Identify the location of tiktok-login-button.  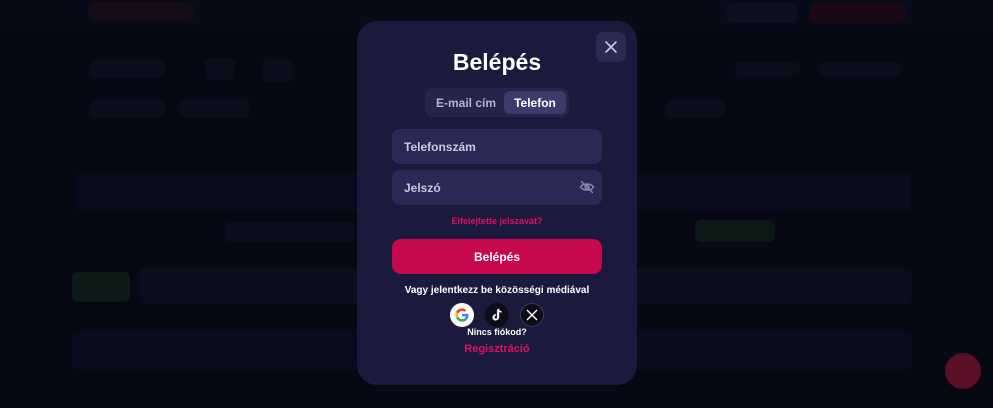
(497, 315).